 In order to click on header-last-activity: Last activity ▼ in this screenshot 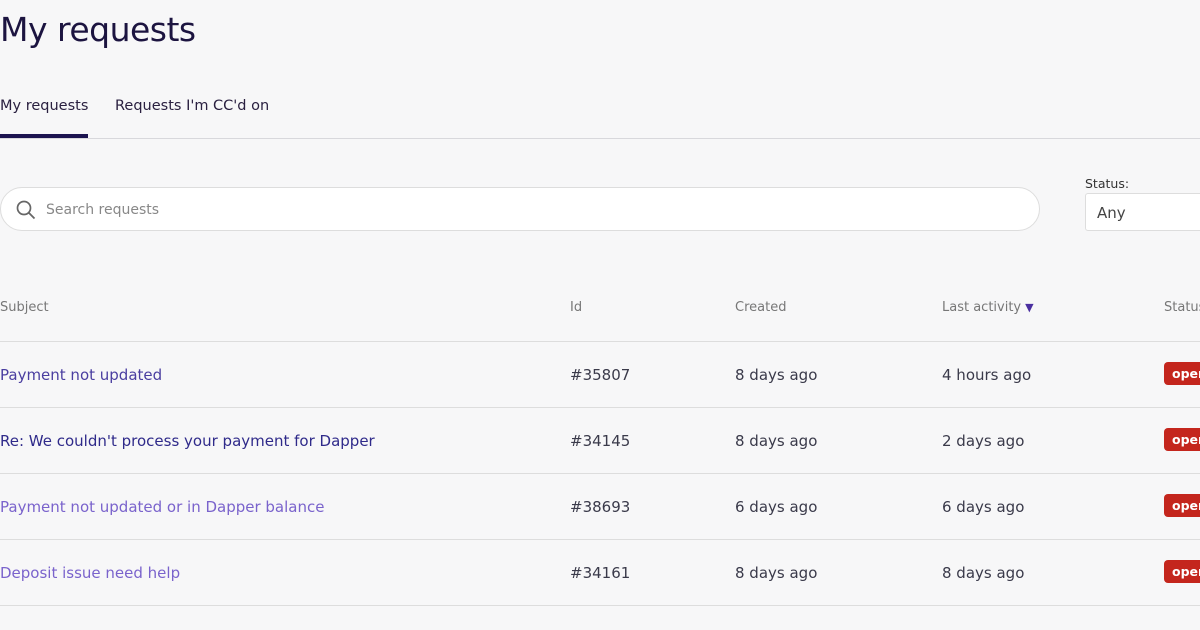, I will do `click(988, 307)`.